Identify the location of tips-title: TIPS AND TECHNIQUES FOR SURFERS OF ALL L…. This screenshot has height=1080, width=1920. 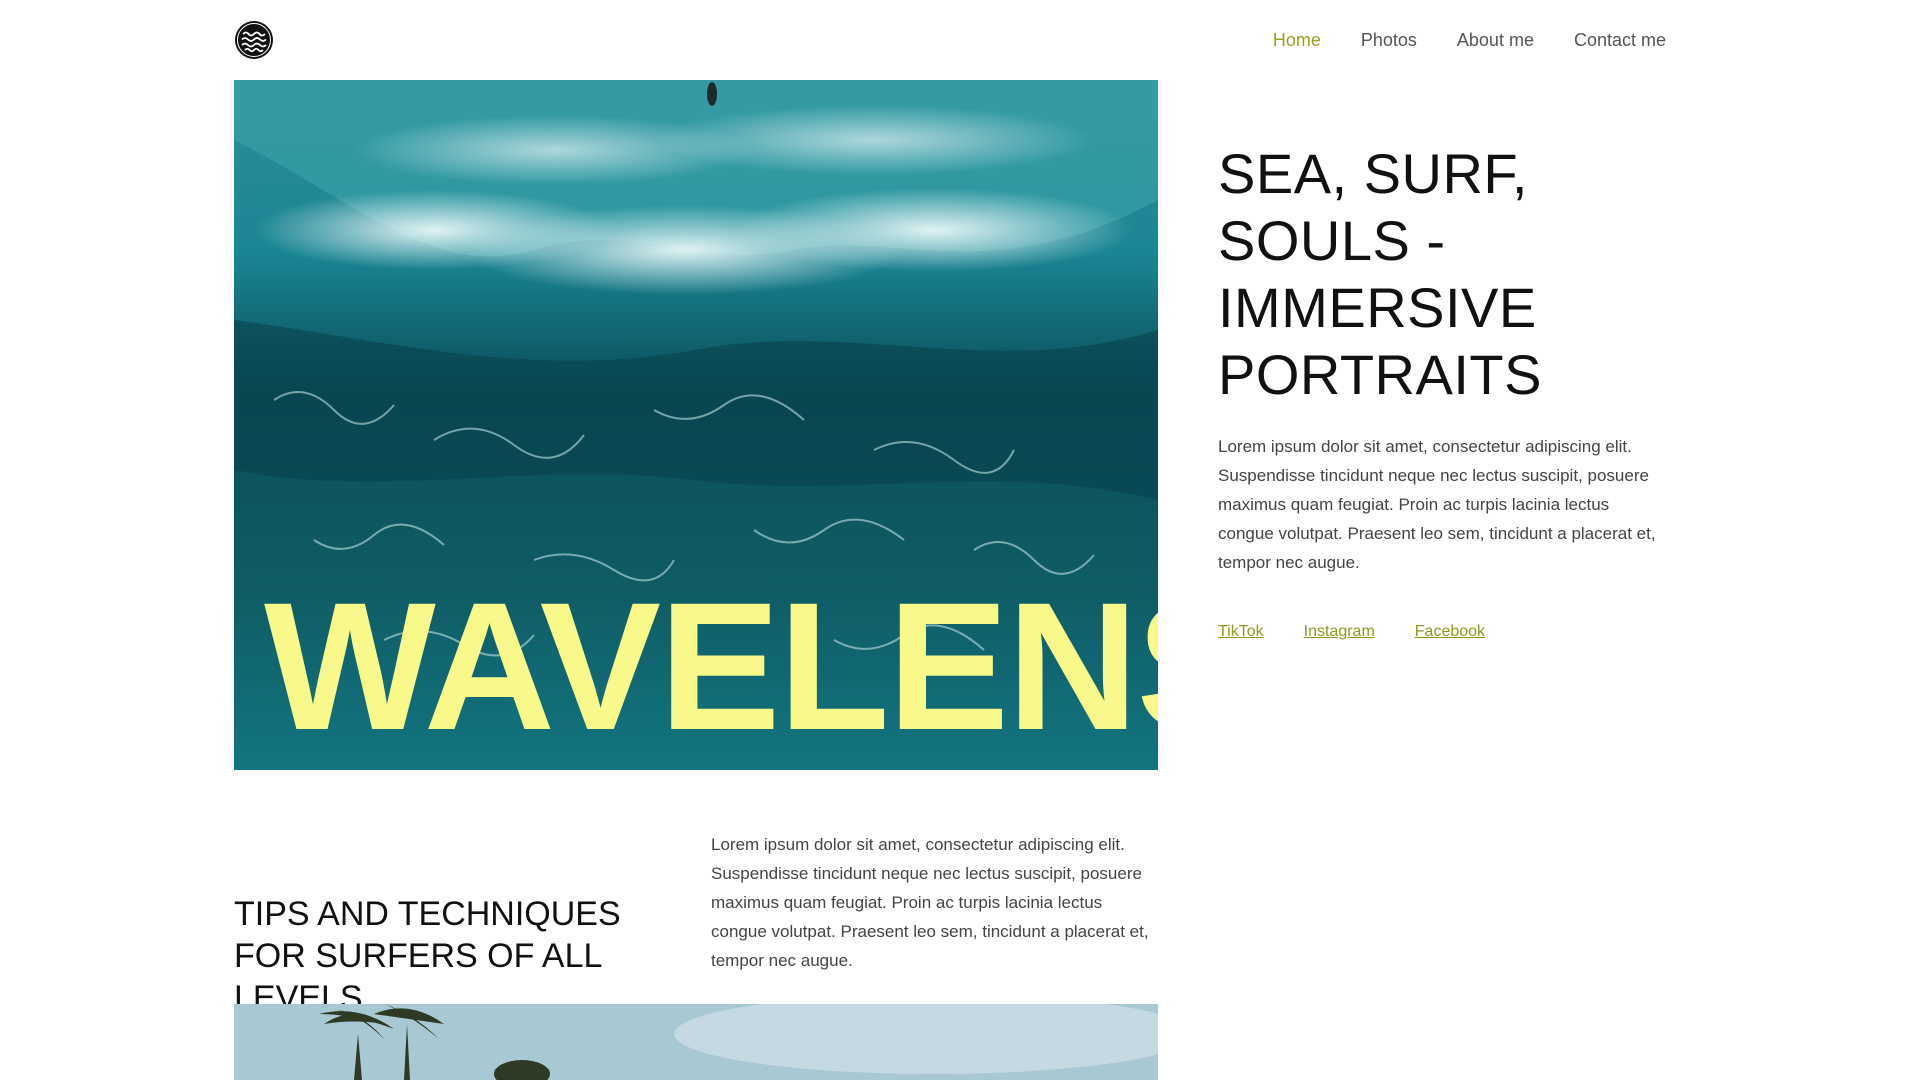
(427, 956).